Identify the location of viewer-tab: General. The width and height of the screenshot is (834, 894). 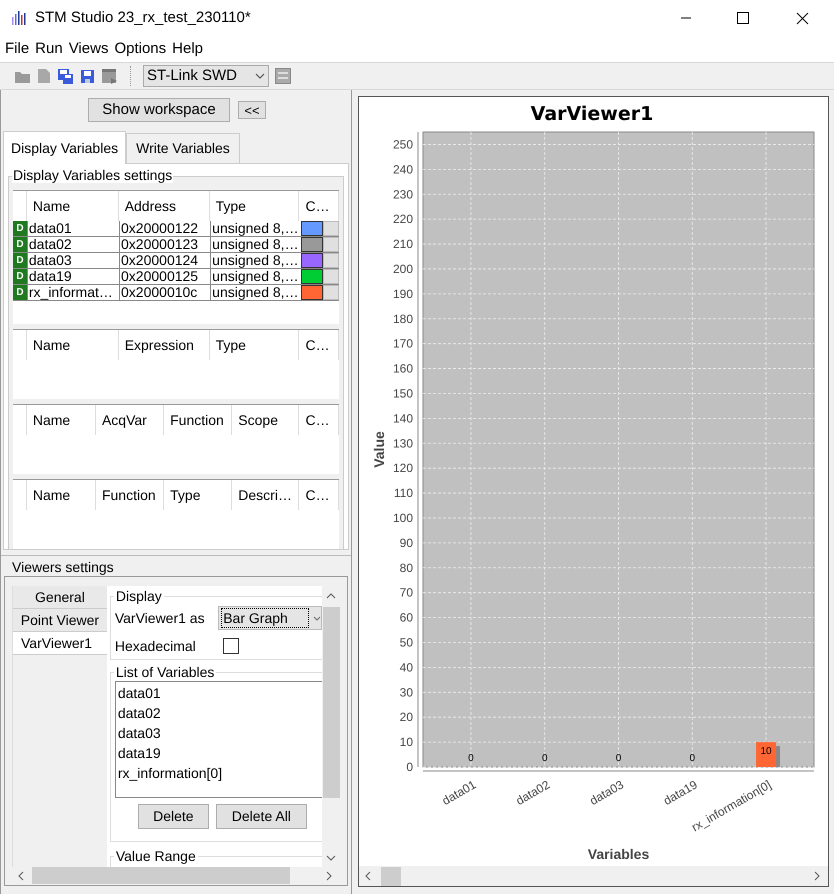
(60, 597).